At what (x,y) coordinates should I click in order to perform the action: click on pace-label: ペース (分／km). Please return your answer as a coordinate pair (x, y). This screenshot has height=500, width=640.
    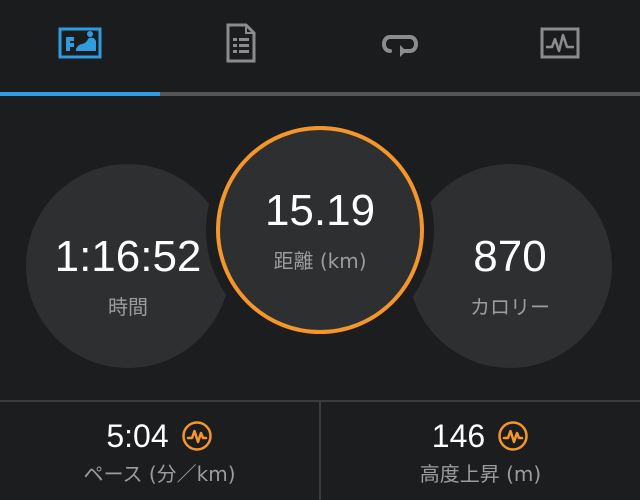
    Looking at the image, I should click on (159, 474).